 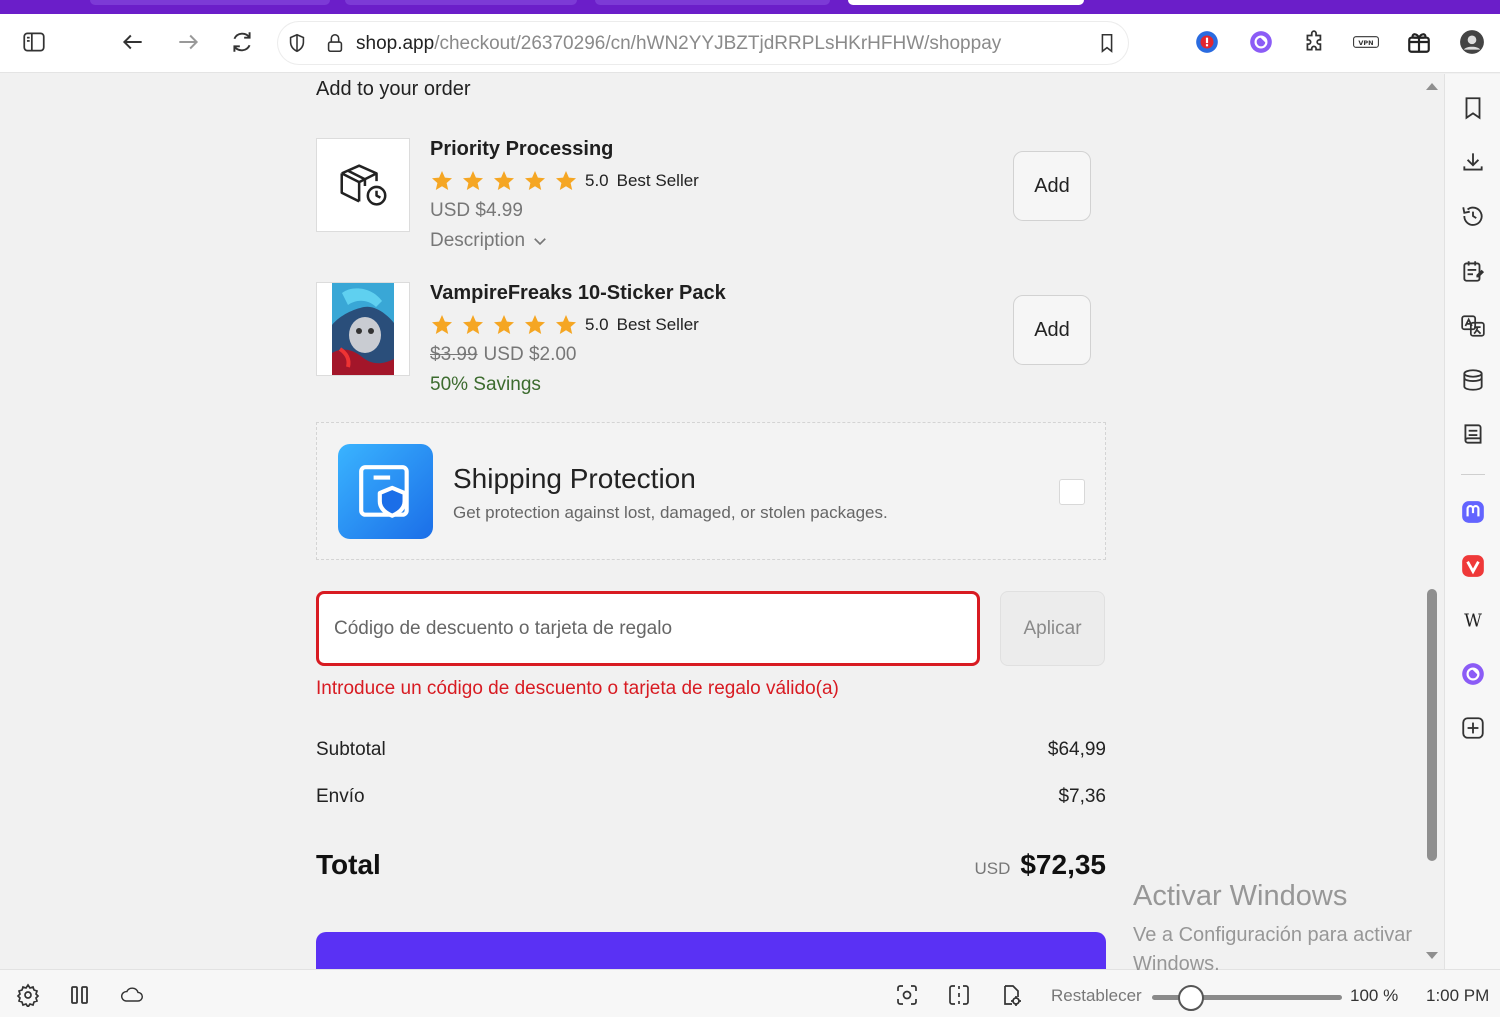 I want to click on sticker-pack-image, so click(x=363, y=329).